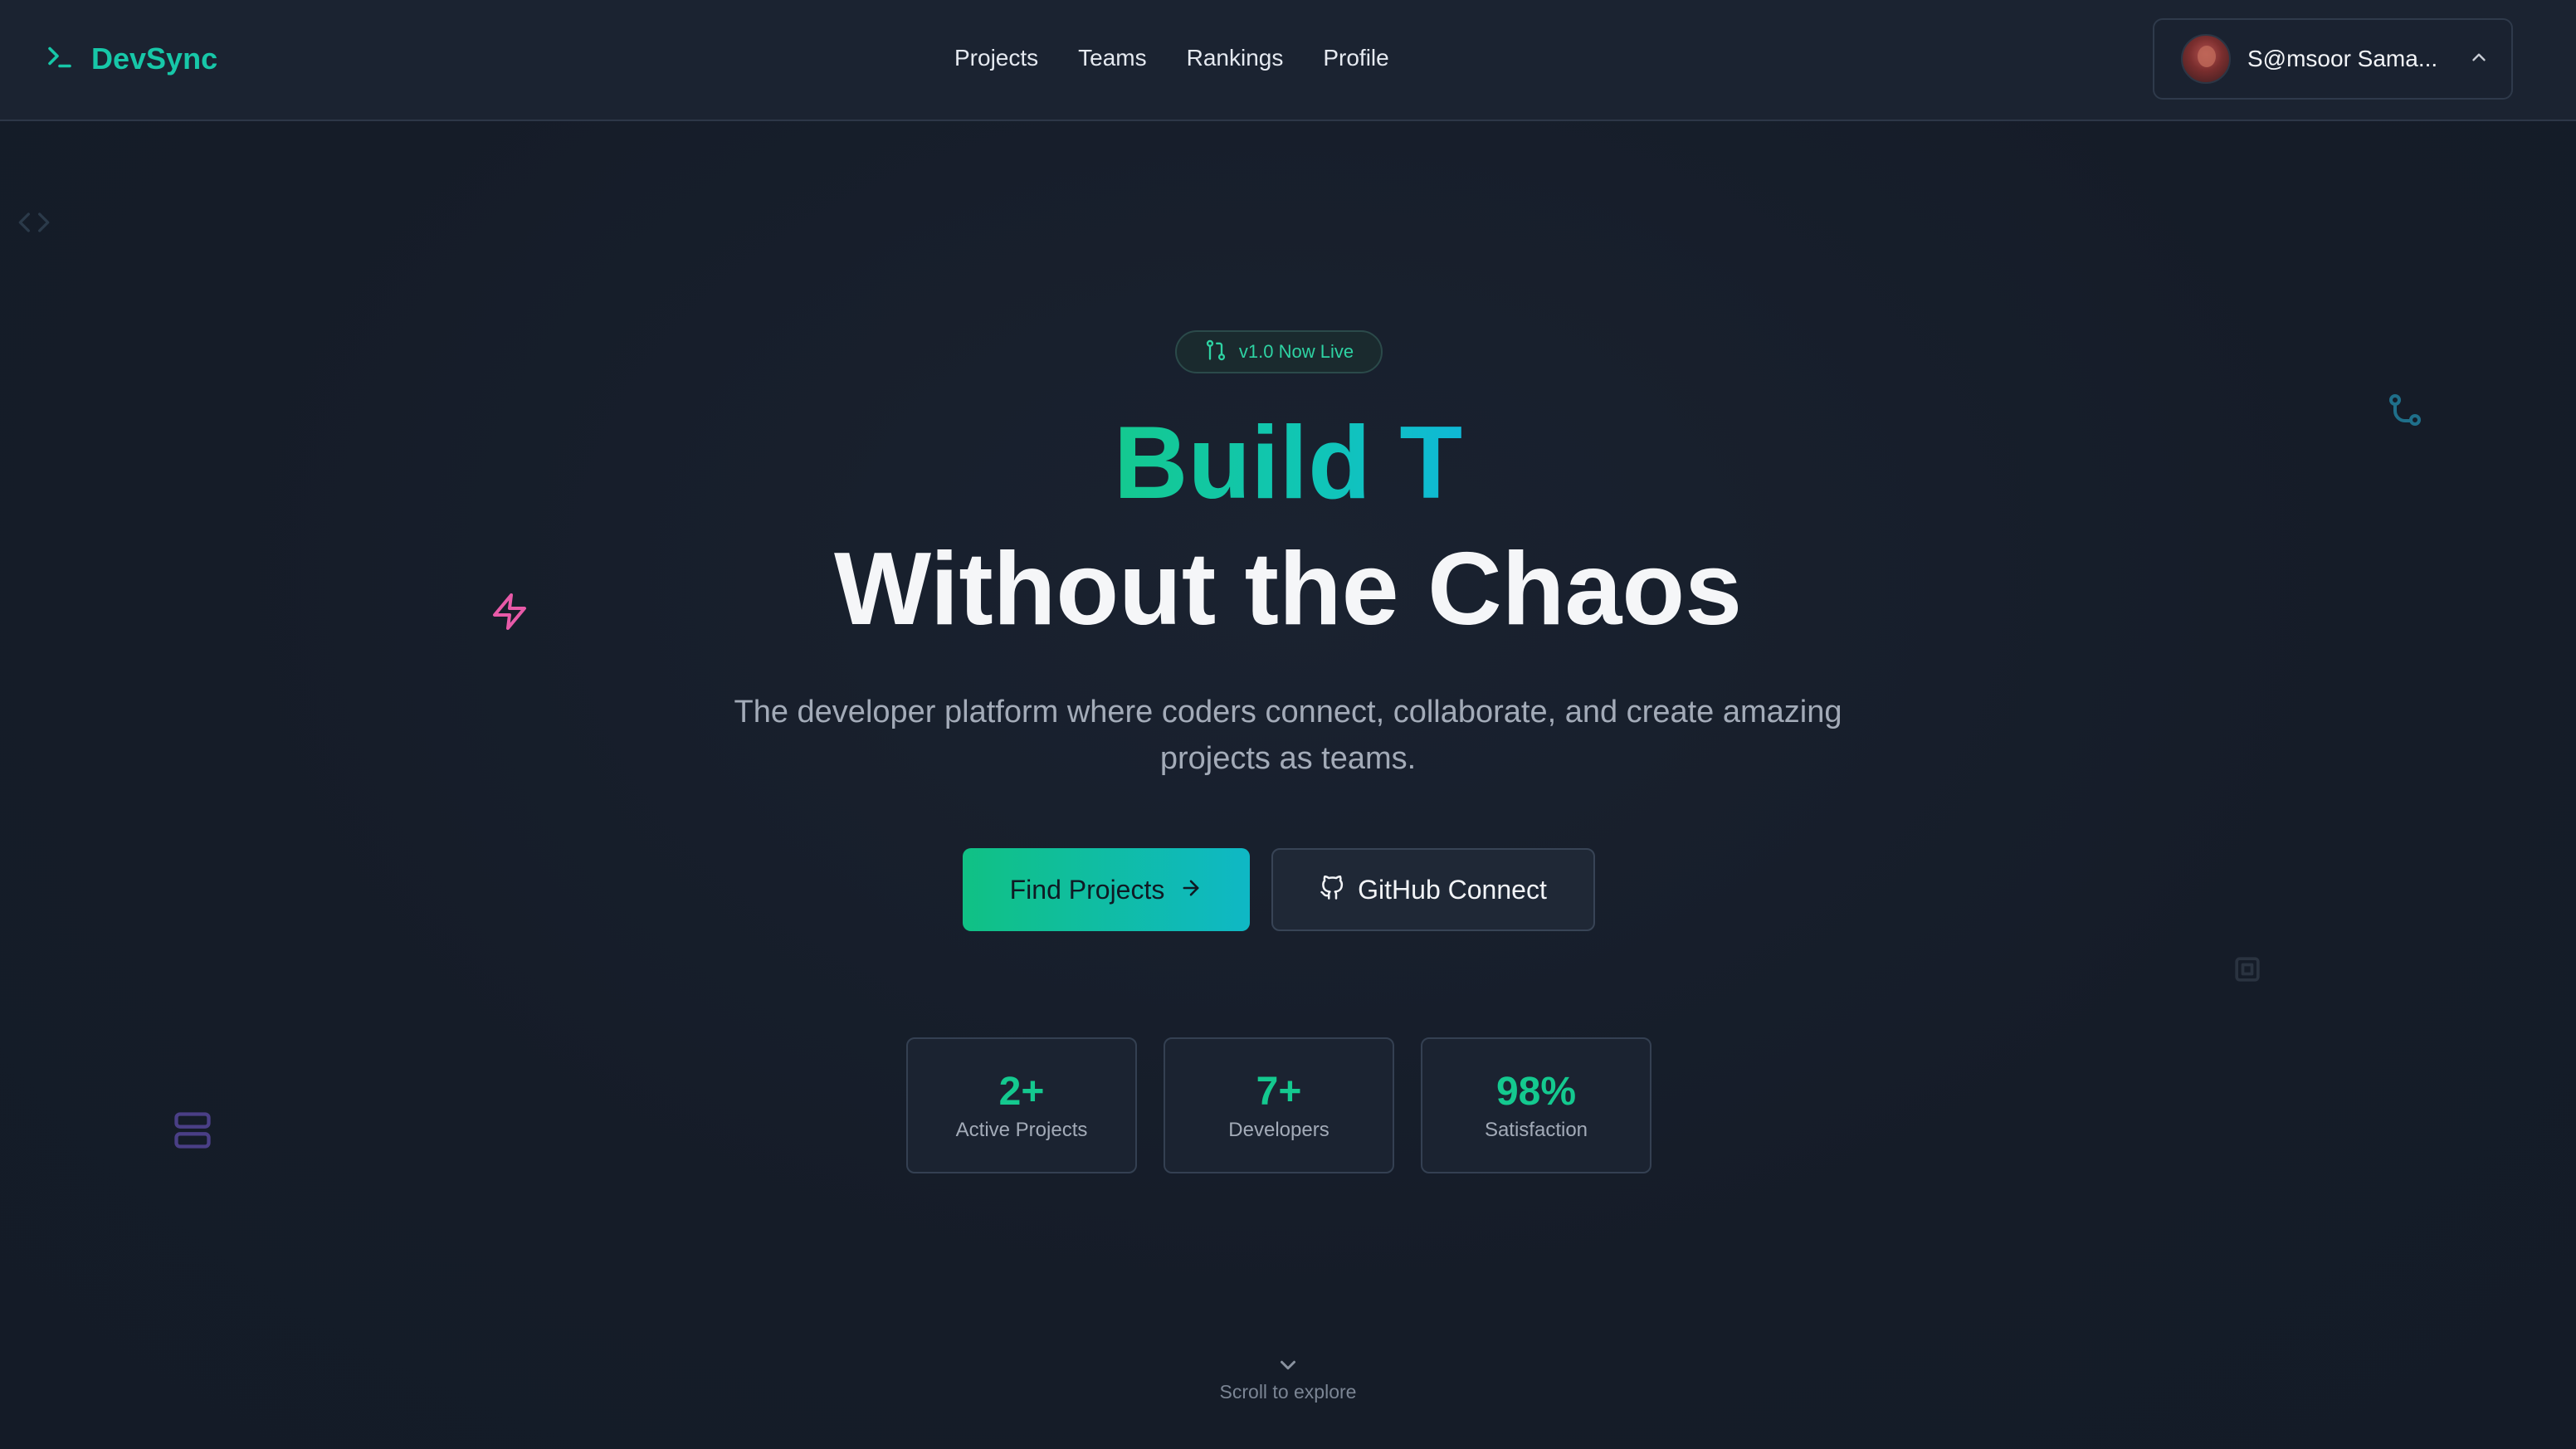  Describe the element at coordinates (1356, 58) in the screenshot. I see `nav-link-profile: Profile` at that location.